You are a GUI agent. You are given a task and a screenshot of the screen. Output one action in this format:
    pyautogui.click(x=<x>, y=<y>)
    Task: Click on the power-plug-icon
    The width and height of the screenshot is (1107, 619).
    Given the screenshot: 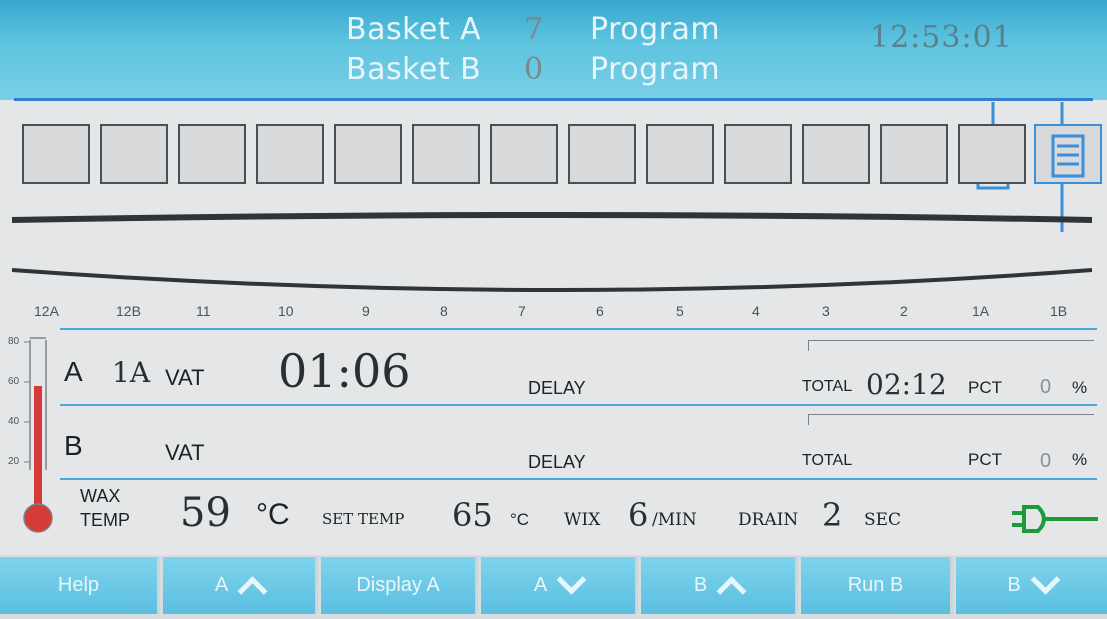 What is the action you would take?
    pyautogui.click(x=1055, y=519)
    